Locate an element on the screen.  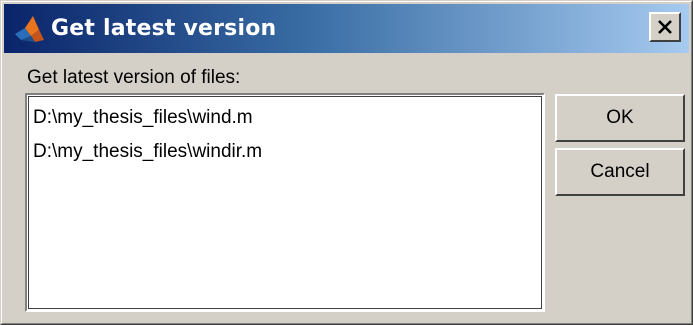
list-item: D:\my_thesis_files\windir.m is located at coordinates (147, 152).